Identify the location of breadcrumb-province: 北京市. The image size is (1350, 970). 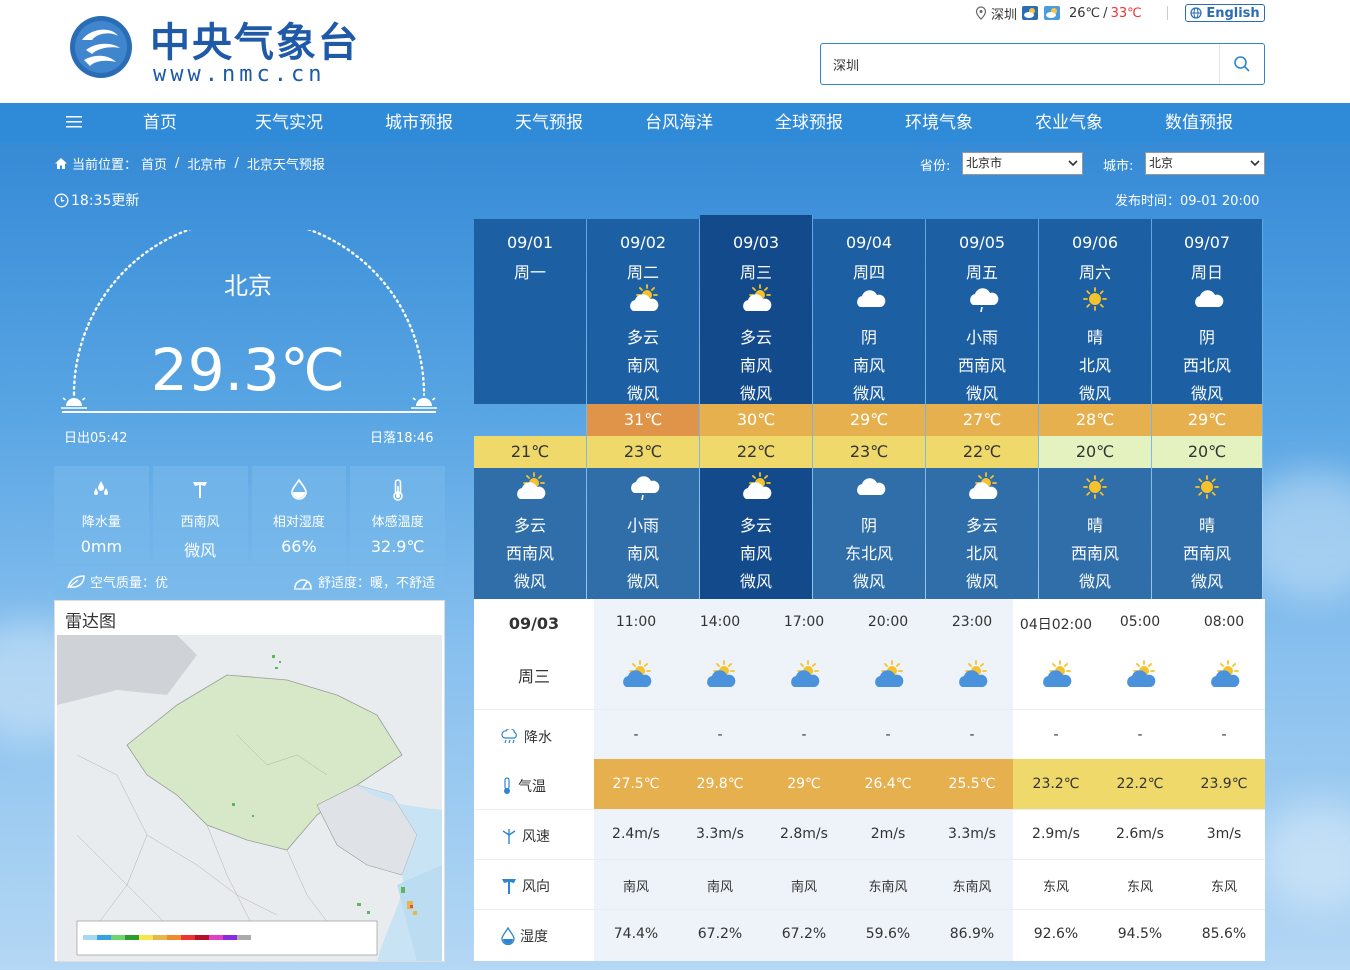
(206, 163).